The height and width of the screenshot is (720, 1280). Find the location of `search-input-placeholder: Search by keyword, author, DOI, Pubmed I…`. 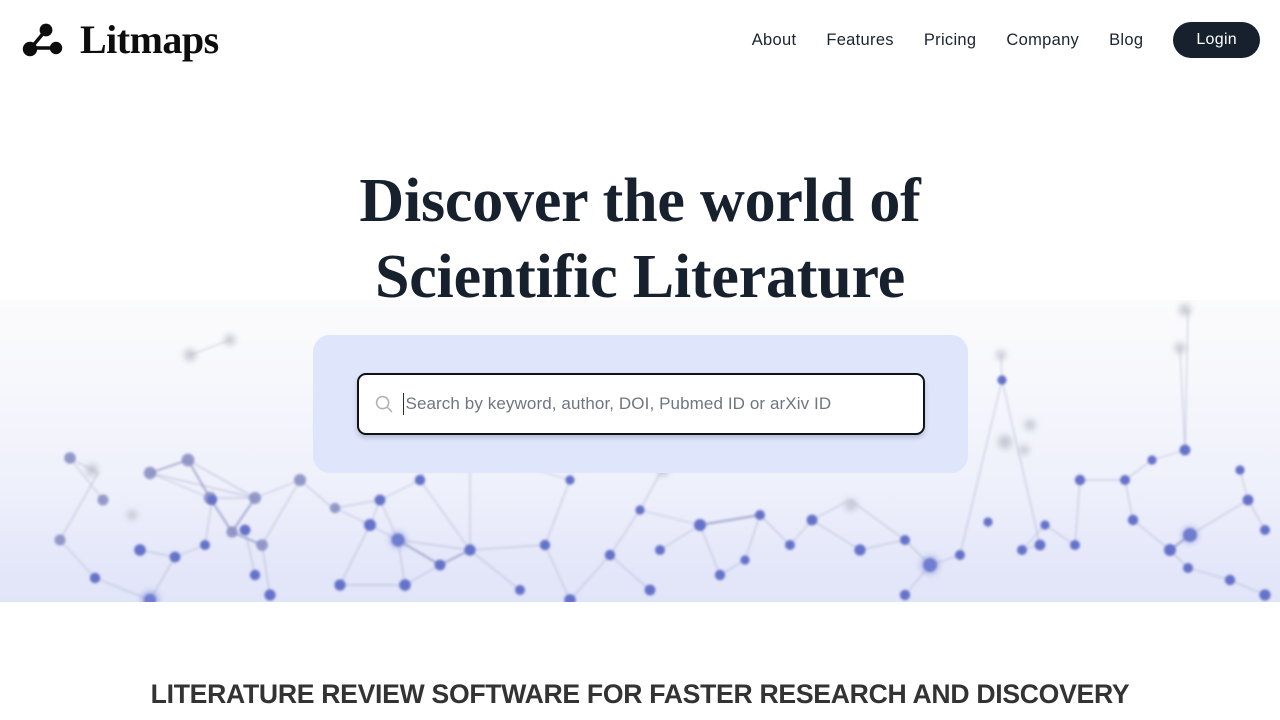

search-input-placeholder: Search by keyword, author, DOI, Pubmed I… is located at coordinates (619, 404).